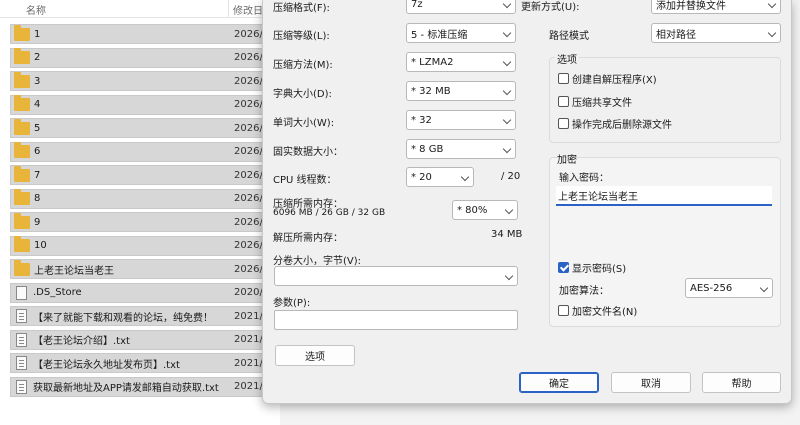 This screenshot has height=425, width=800. What do you see at coordinates (142, 198) in the screenshot?
I see `file-row: 8 2026/` at bounding box center [142, 198].